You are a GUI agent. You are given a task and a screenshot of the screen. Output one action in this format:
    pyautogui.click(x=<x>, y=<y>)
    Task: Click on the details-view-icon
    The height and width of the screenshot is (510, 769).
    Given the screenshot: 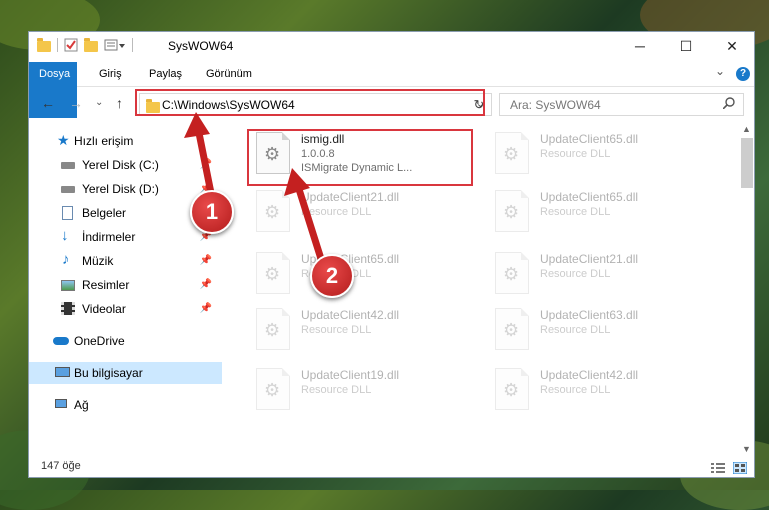 What is the action you would take?
    pyautogui.click(x=718, y=468)
    